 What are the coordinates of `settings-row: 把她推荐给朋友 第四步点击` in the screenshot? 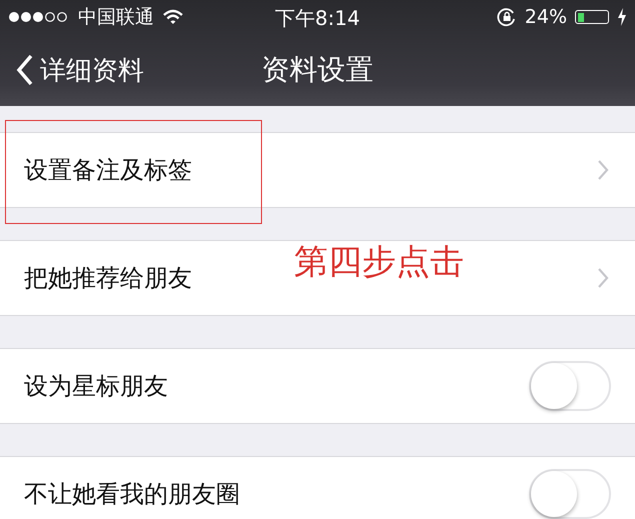 It's located at (317, 278).